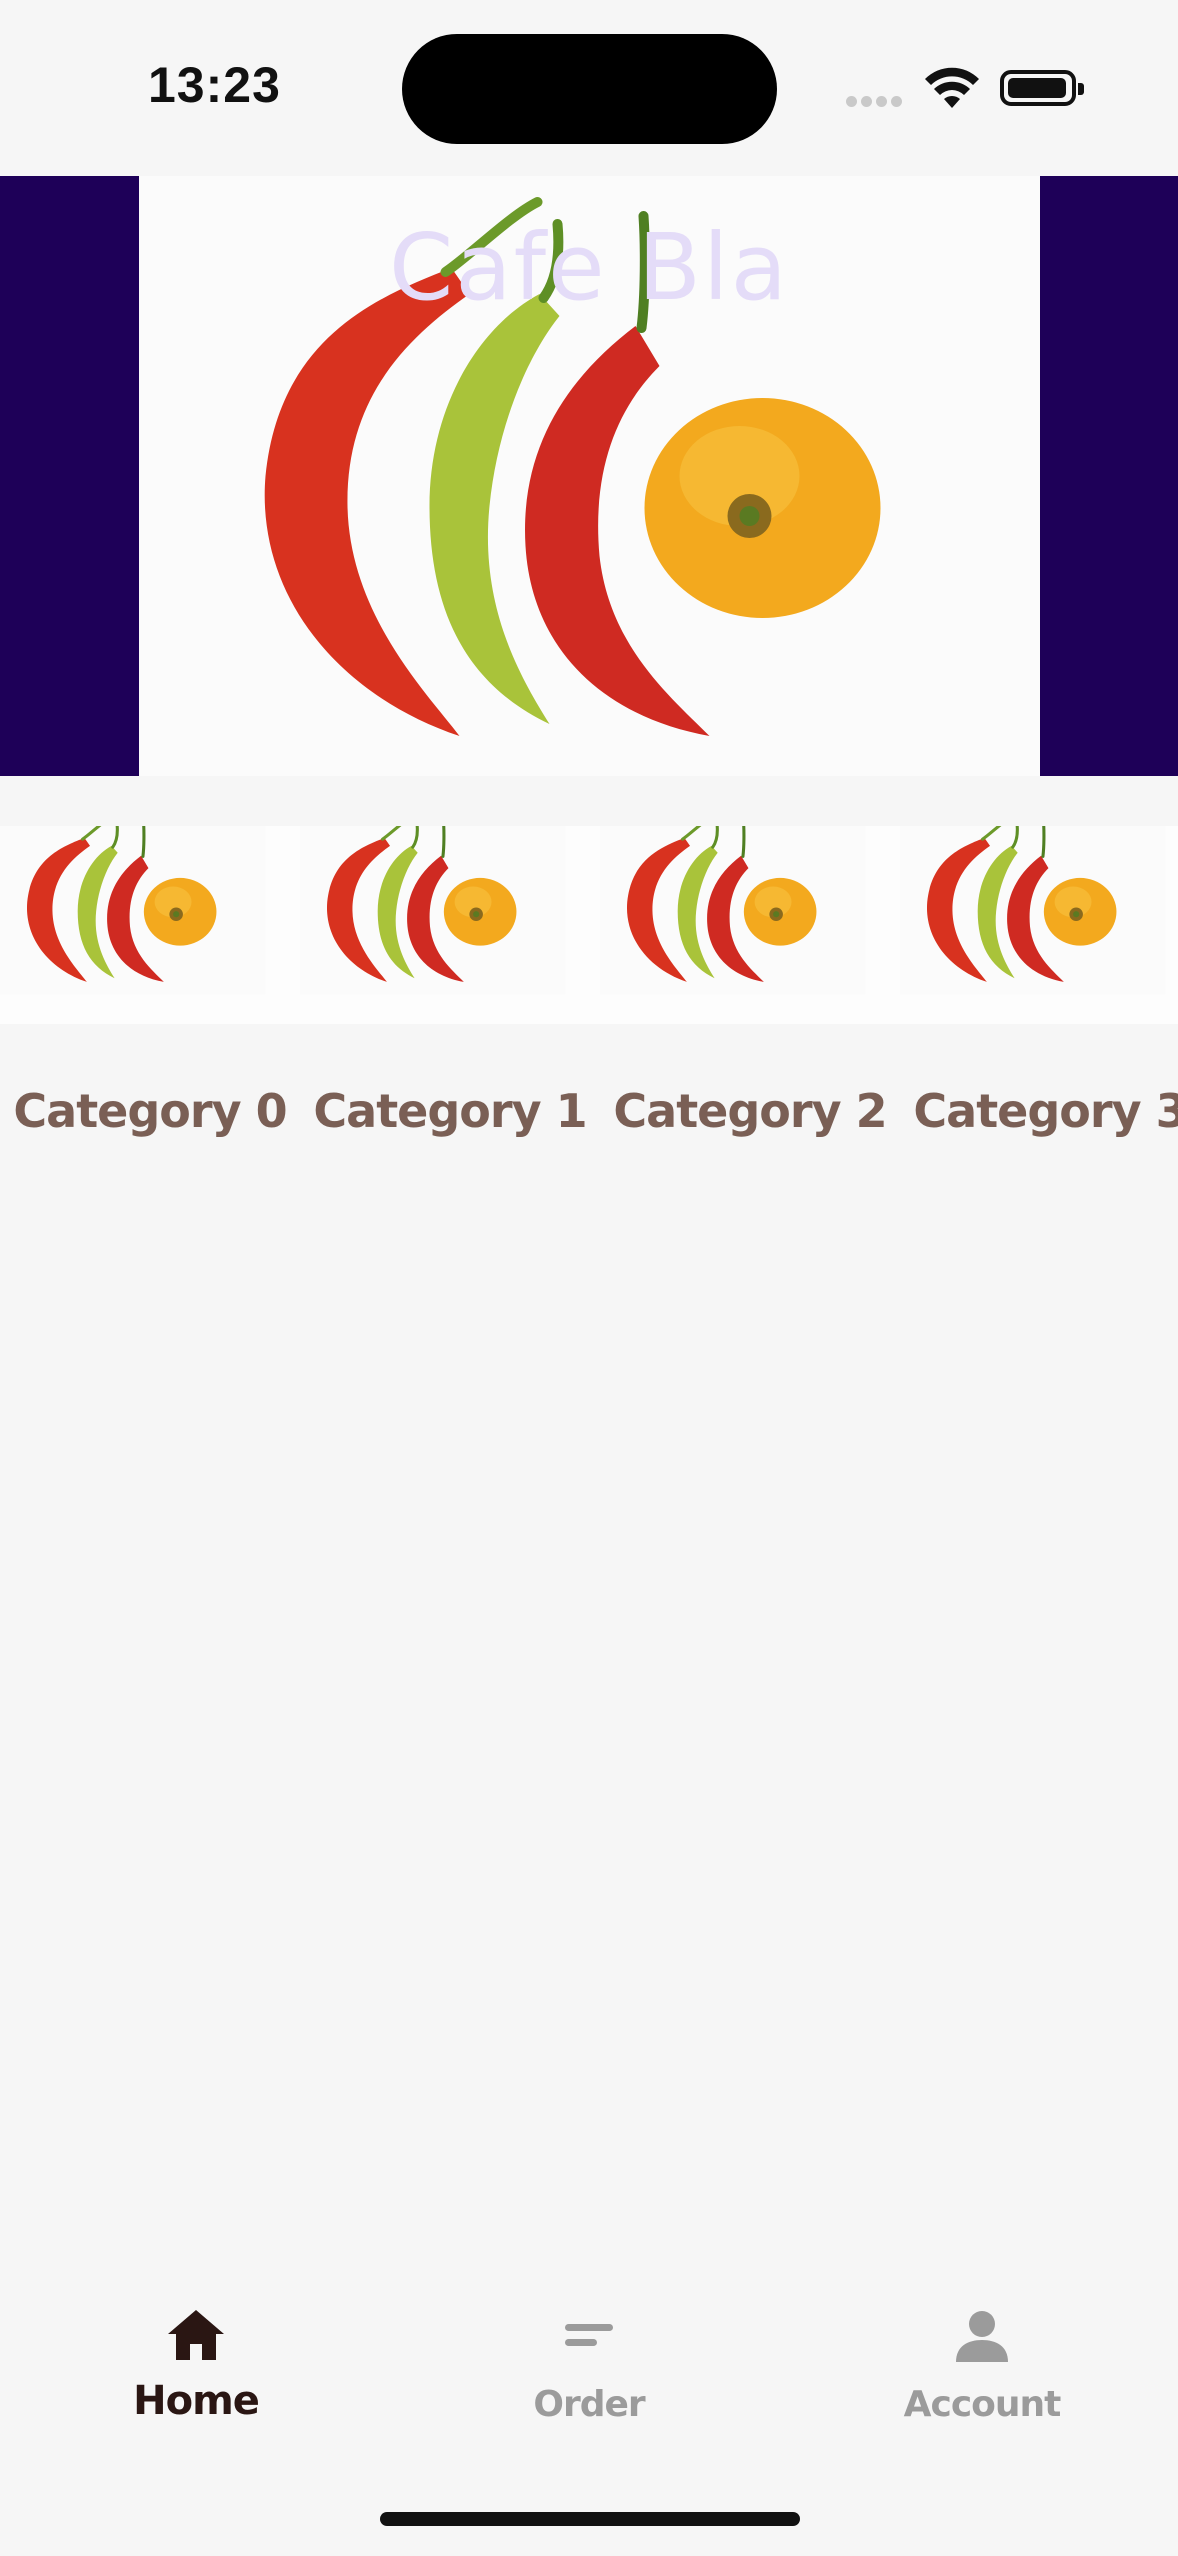 The height and width of the screenshot is (2556, 1178). What do you see at coordinates (952, 87) in the screenshot?
I see `wifi-icon` at bounding box center [952, 87].